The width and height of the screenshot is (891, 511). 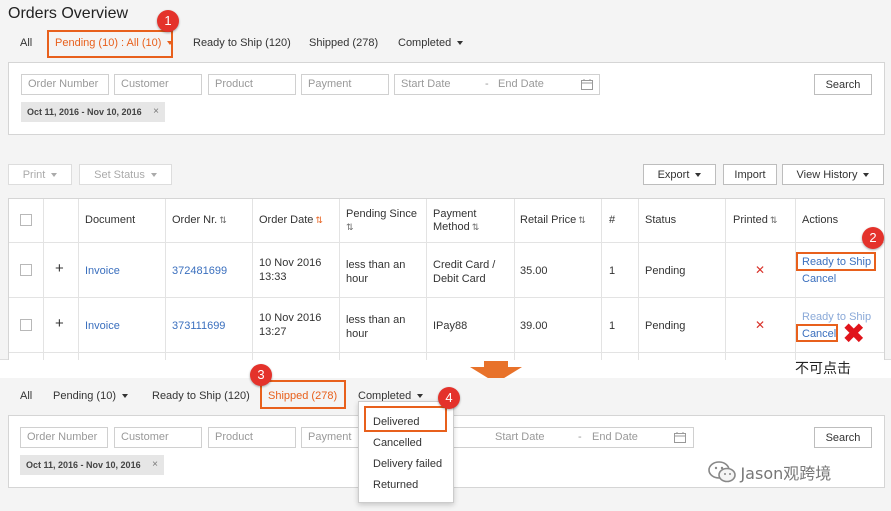 I want to click on header-order-nr-label: Order Nr., so click(x=195, y=220).